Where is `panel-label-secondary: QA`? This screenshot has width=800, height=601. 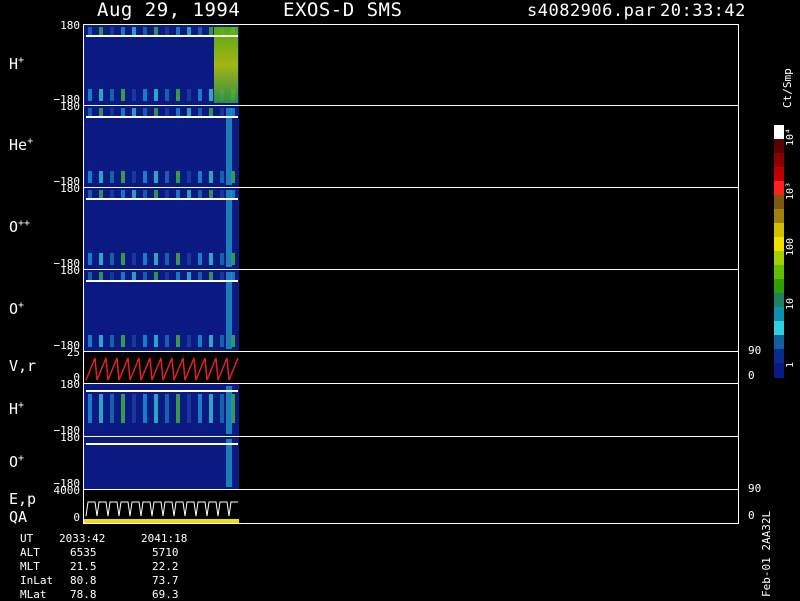
panel-label-secondary: QA is located at coordinates (18, 517).